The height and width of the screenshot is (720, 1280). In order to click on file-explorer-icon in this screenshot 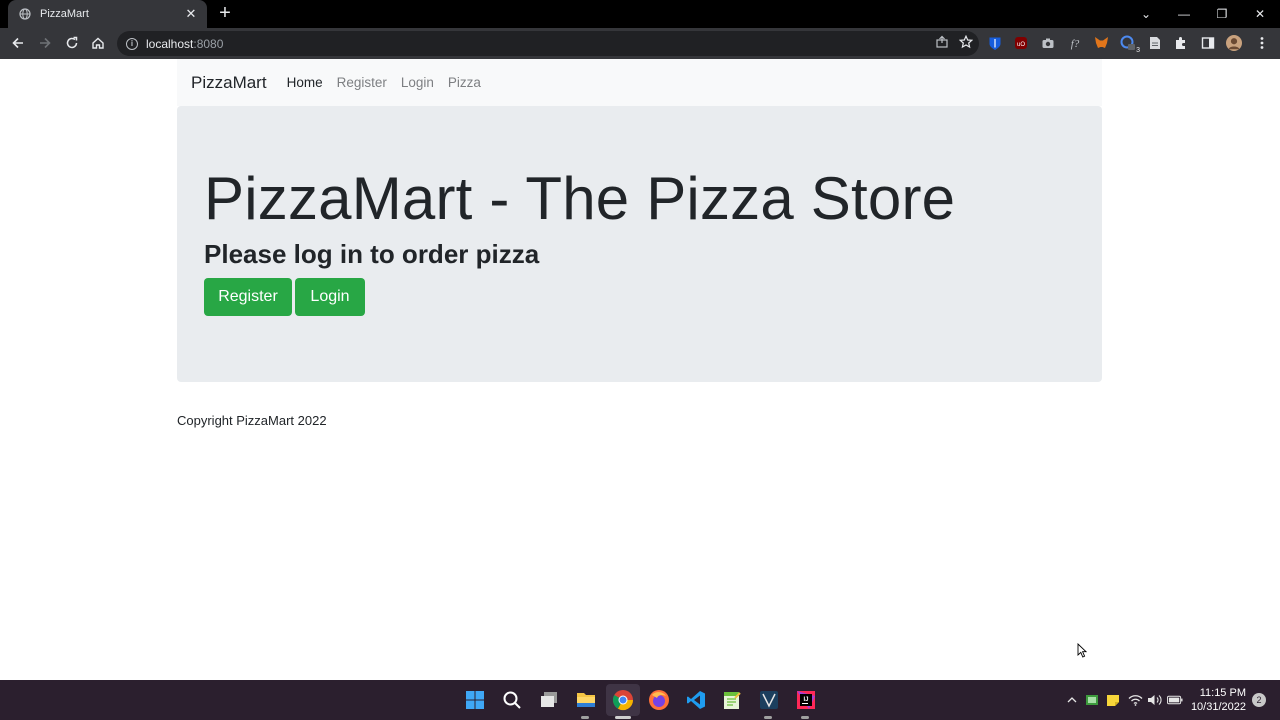, I will do `click(586, 700)`.